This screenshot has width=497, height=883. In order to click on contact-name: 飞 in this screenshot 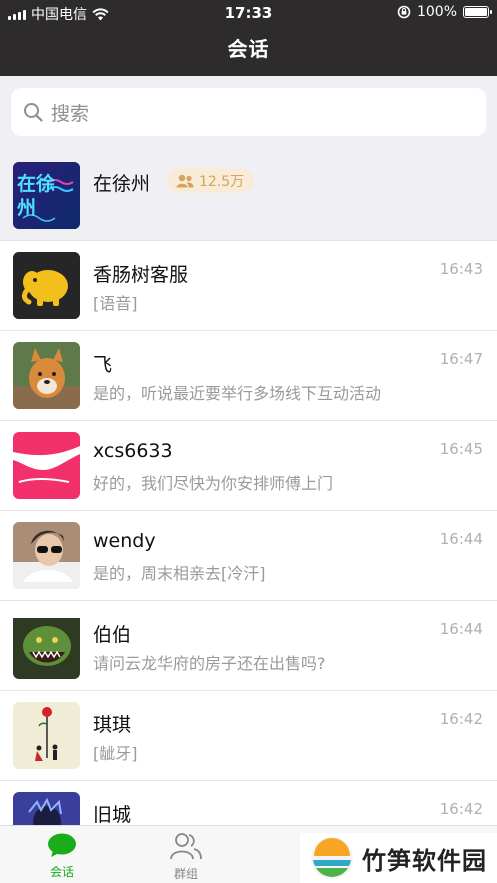, I will do `click(103, 365)`.